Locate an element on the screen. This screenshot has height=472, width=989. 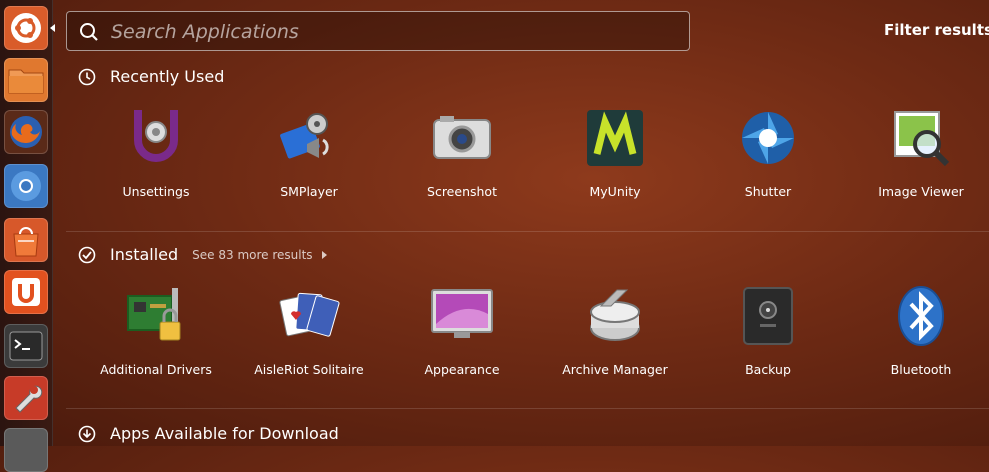
appearance-icon is located at coordinates (462, 313).